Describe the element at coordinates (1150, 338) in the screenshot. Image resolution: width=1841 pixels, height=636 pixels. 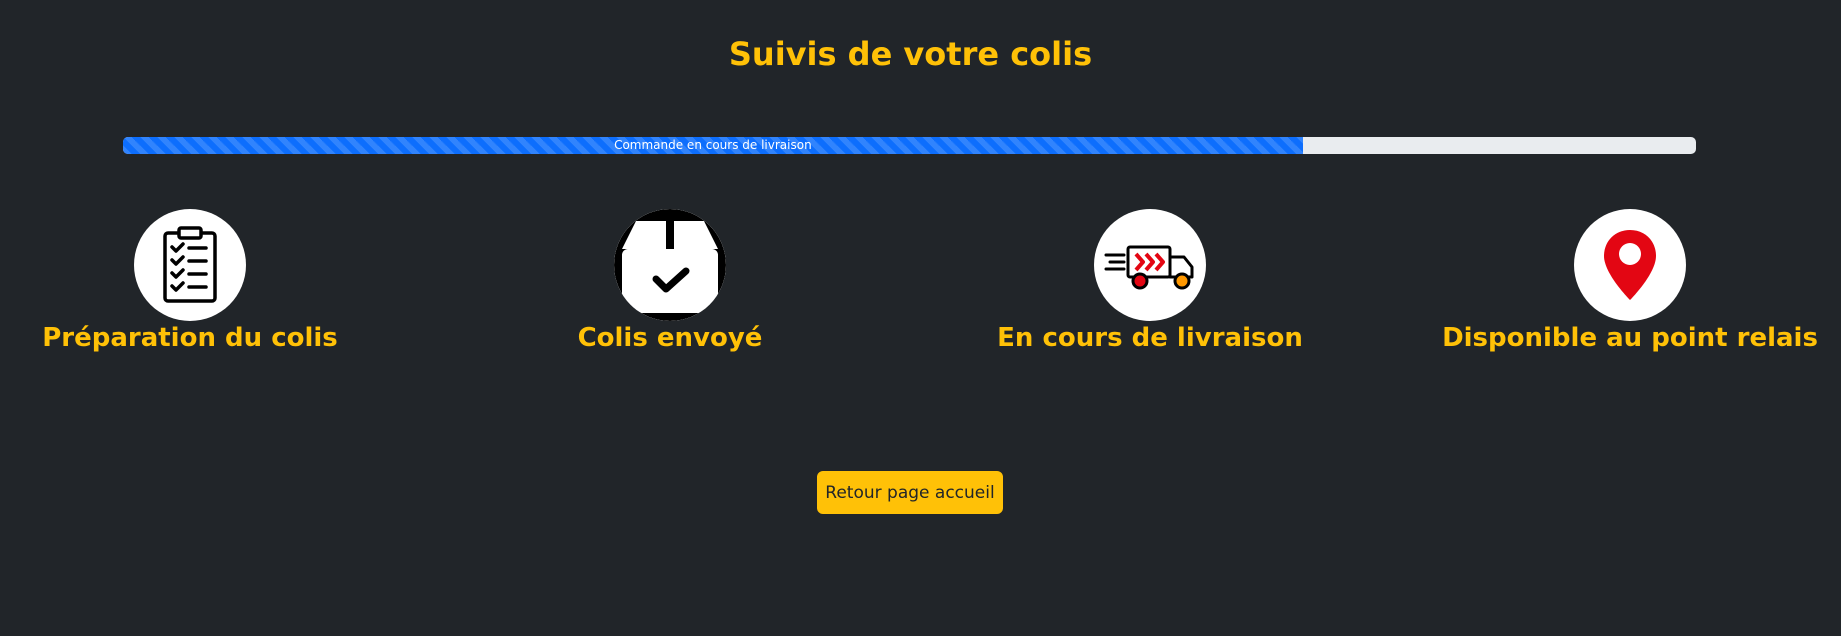
I see `step-in-delivery-label: En cours de livraison` at that location.